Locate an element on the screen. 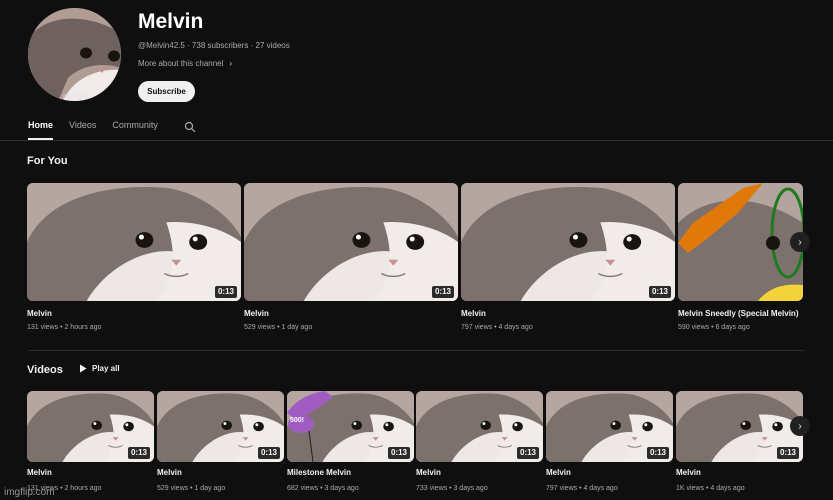  videos-section-title: Videos is located at coordinates (45, 370).